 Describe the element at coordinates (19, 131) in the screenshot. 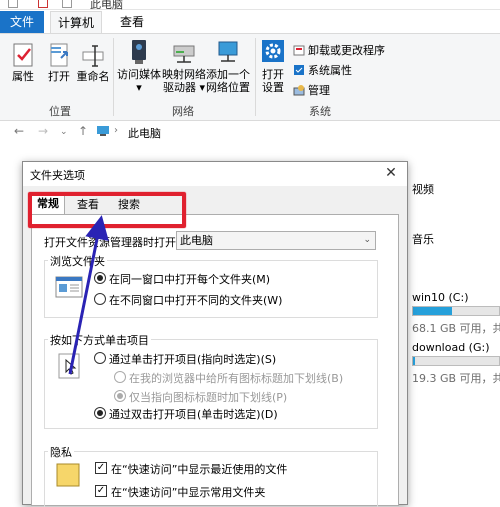

I see `back-arrow-icon: ←` at that location.